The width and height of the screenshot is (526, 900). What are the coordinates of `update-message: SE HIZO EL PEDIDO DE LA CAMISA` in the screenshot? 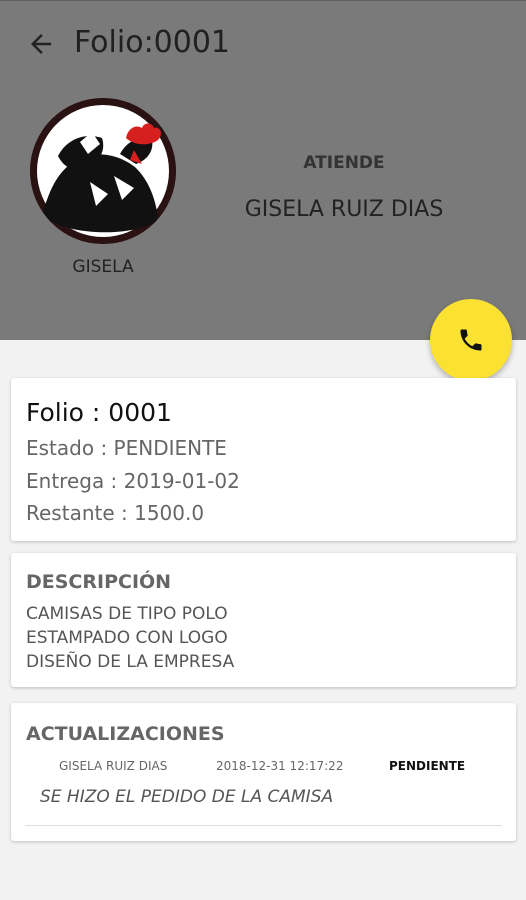 It's located at (187, 797).